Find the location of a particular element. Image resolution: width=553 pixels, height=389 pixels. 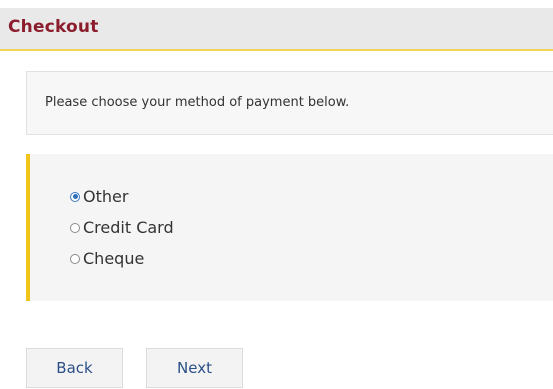

payment-option-label: Other is located at coordinates (106, 196).